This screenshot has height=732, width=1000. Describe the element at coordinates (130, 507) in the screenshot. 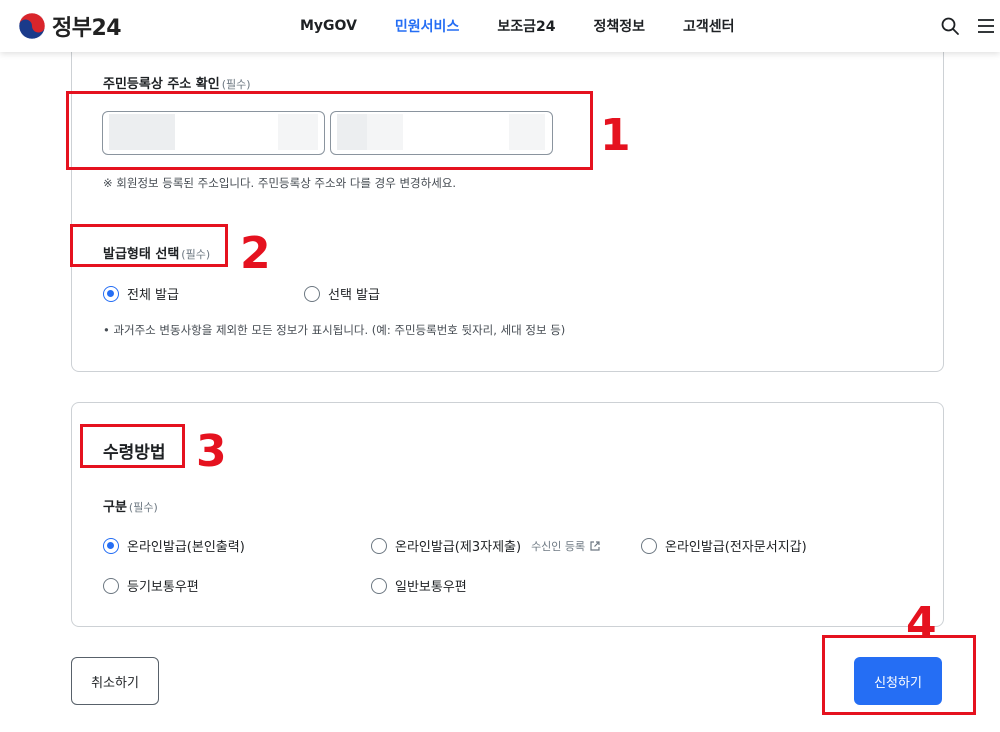

I see `receive-category-label: 구분 (필수)` at that location.